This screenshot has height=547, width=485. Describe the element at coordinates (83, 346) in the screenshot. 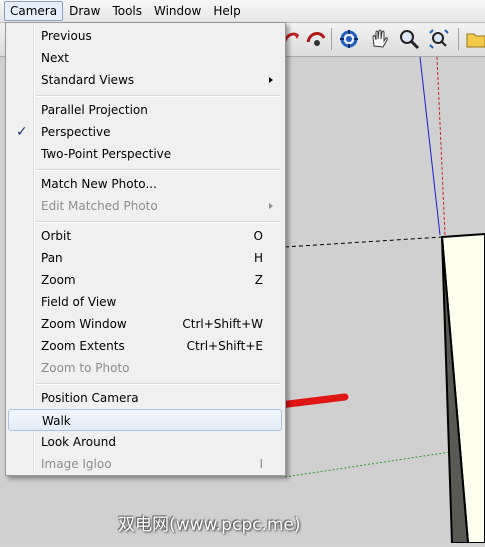

I see `menu-item-label: Zoom Extents` at that location.